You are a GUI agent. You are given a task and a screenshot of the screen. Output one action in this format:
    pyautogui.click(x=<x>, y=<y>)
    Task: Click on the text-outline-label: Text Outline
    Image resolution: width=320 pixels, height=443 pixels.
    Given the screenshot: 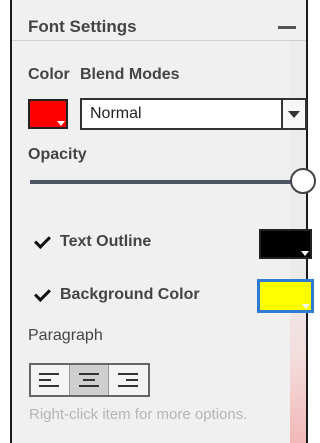 What is the action you would take?
    pyautogui.click(x=106, y=241)
    